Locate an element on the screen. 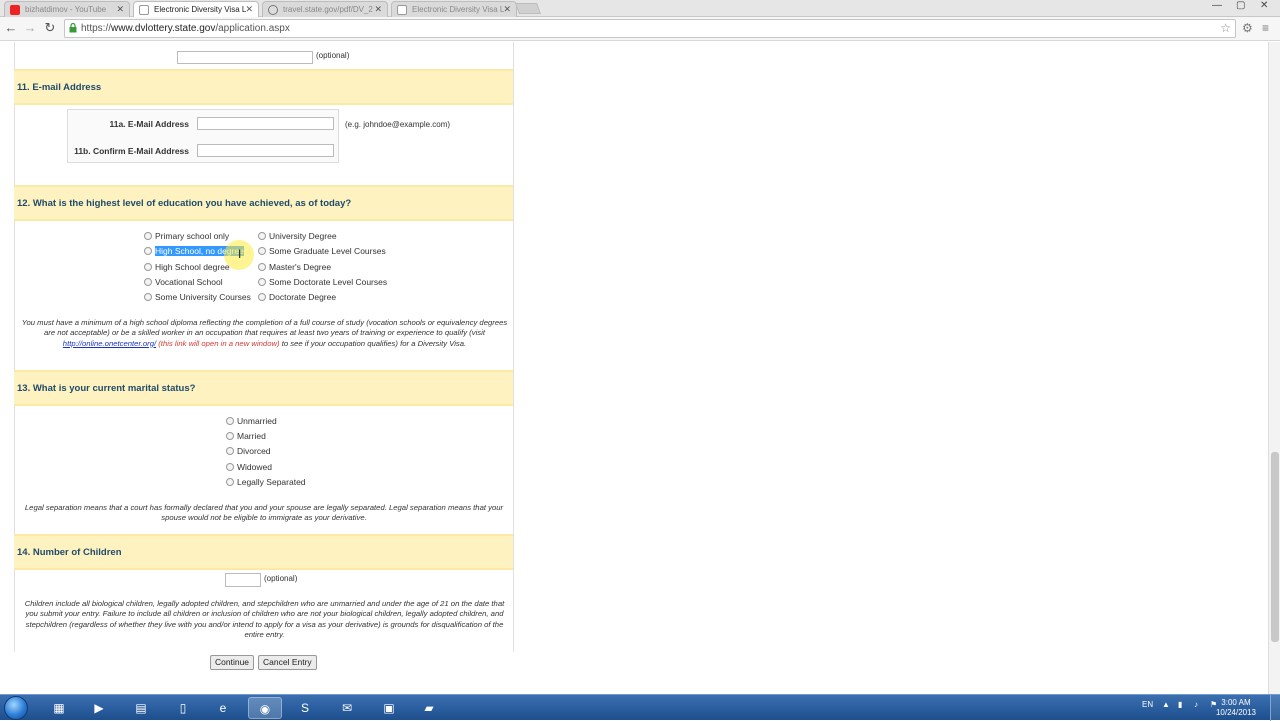 Image resolution: width=1280 pixels, height=721 pixels. forward-icon: → is located at coordinates (30, 27).